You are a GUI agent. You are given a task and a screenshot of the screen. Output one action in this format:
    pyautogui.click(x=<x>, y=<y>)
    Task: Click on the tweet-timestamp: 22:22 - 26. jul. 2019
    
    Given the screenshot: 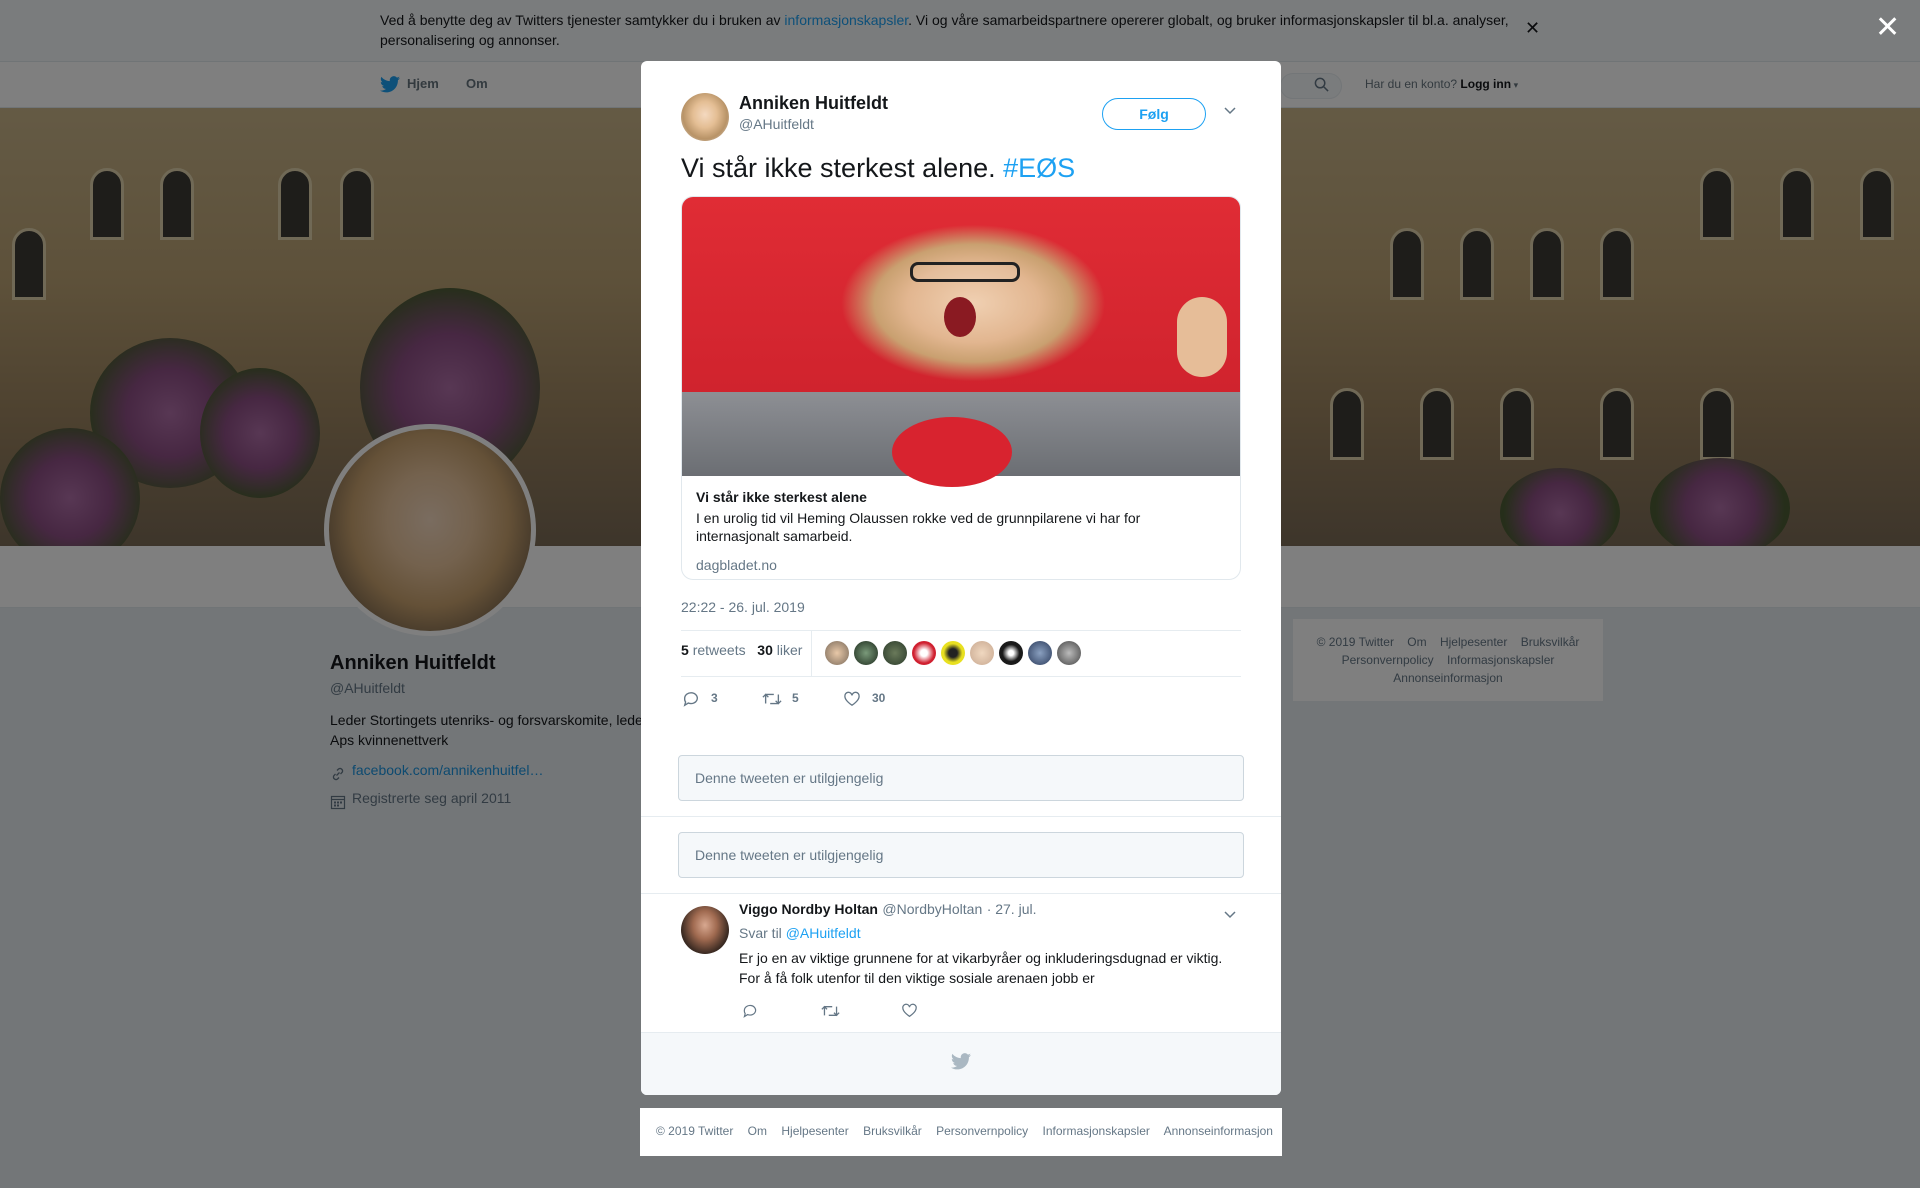 What is the action you would take?
    pyautogui.click(x=743, y=607)
    